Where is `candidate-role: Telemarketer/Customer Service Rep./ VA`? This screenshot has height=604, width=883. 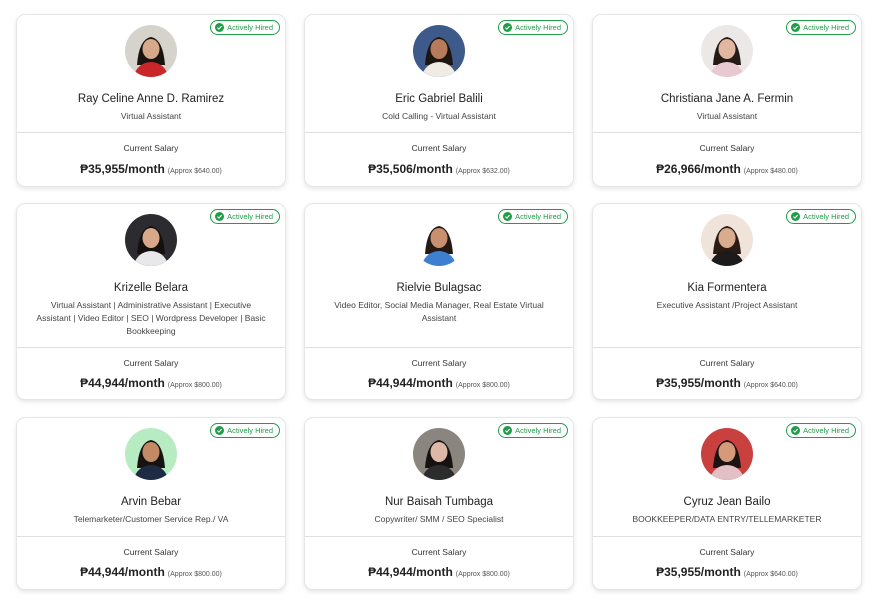
candidate-role: Telemarketer/Customer Service Rep./ VA is located at coordinates (151, 519).